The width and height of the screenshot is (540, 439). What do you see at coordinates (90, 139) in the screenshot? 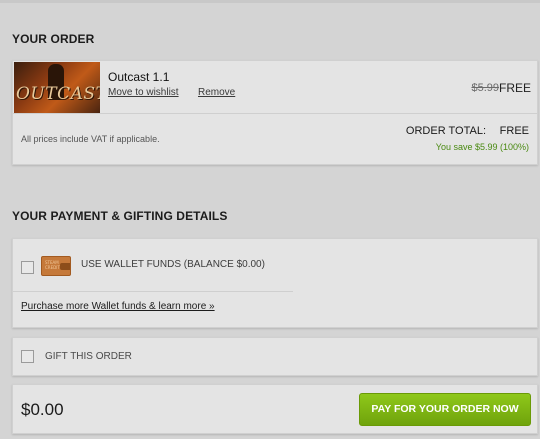
I see `vat-note: All prices include VAT if applicable.` at bounding box center [90, 139].